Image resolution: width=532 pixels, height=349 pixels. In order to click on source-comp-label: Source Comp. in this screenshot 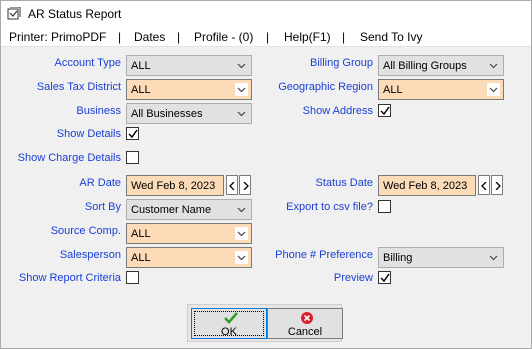, I will do `click(85, 231)`.